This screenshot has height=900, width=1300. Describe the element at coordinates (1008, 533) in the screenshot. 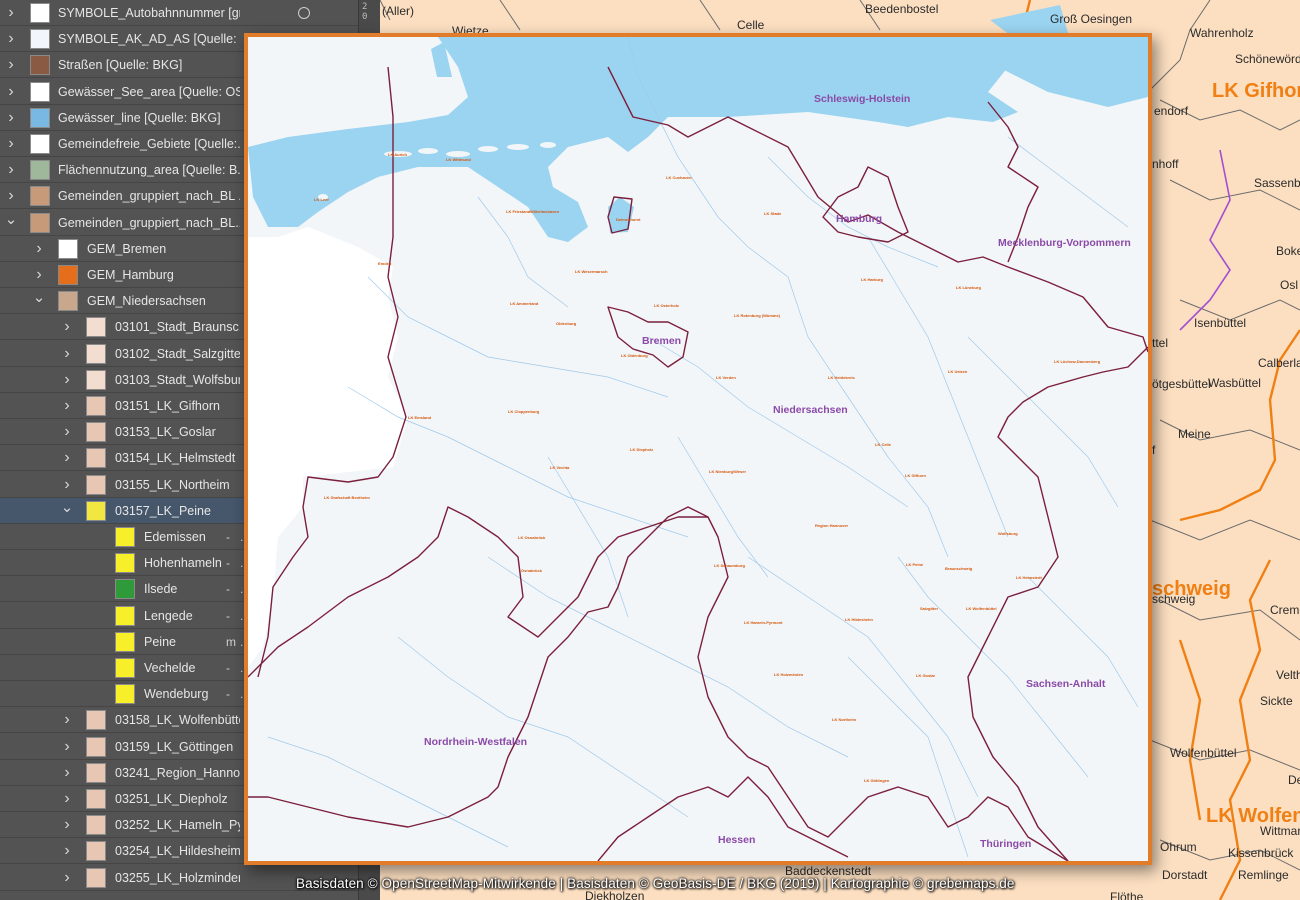

I see `district-label: Wolfsburg` at that location.